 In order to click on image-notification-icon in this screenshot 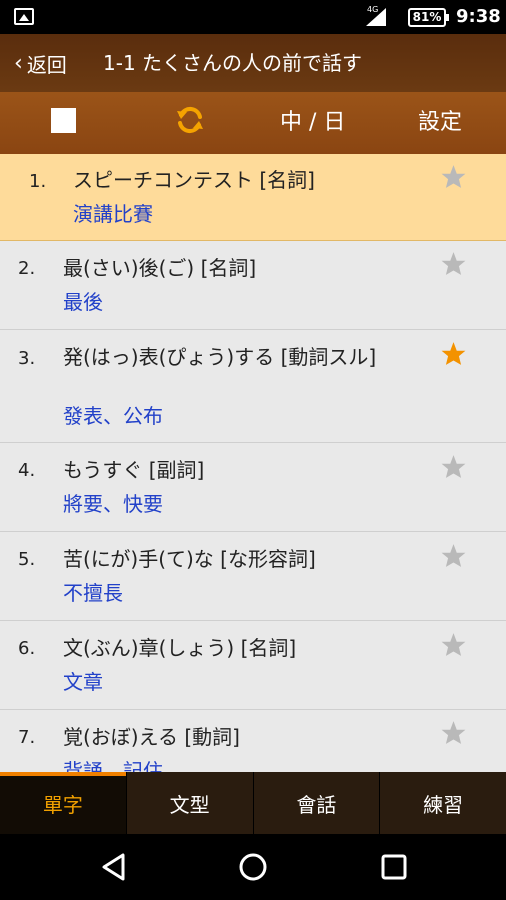, I will do `click(24, 16)`.